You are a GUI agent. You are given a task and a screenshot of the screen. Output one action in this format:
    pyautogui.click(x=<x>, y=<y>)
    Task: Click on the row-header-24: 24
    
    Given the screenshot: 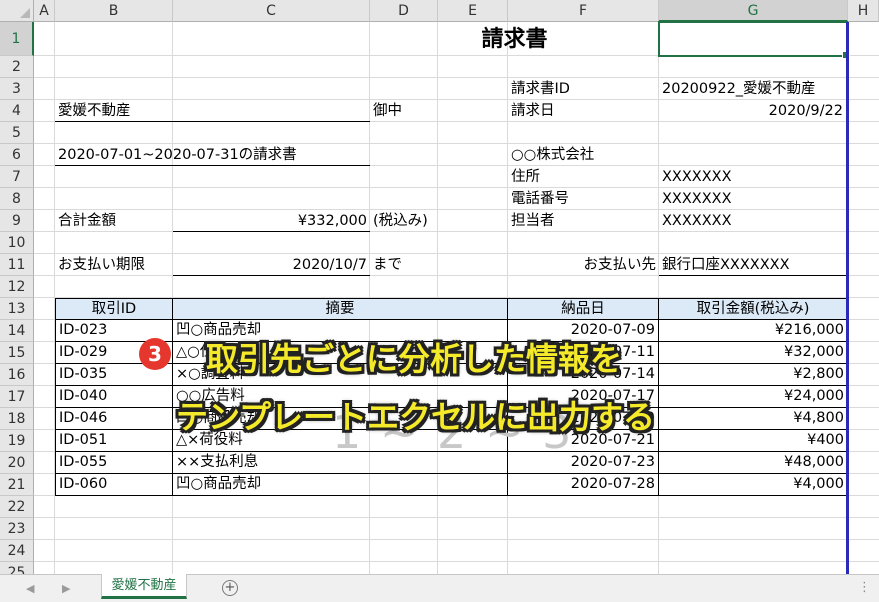 What is the action you would take?
    pyautogui.click(x=17, y=551)
    